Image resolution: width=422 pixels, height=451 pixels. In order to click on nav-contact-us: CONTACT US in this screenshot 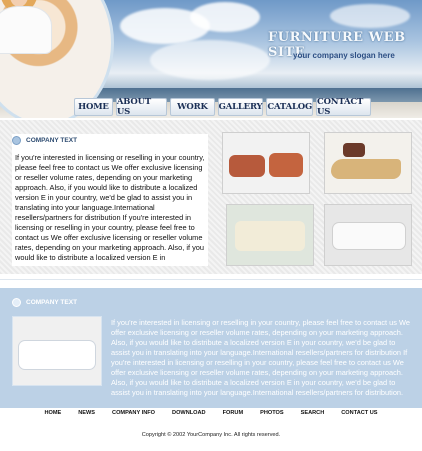, I will do `click(343, 107)`.